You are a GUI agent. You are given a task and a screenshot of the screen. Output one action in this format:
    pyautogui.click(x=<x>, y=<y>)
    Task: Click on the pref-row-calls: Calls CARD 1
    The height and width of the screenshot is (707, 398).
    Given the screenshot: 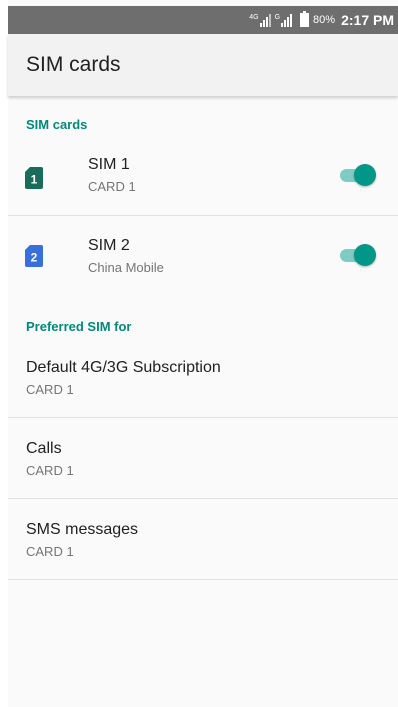 What is the action you would take?
    pyautogui.click(x=203, y=460)
    